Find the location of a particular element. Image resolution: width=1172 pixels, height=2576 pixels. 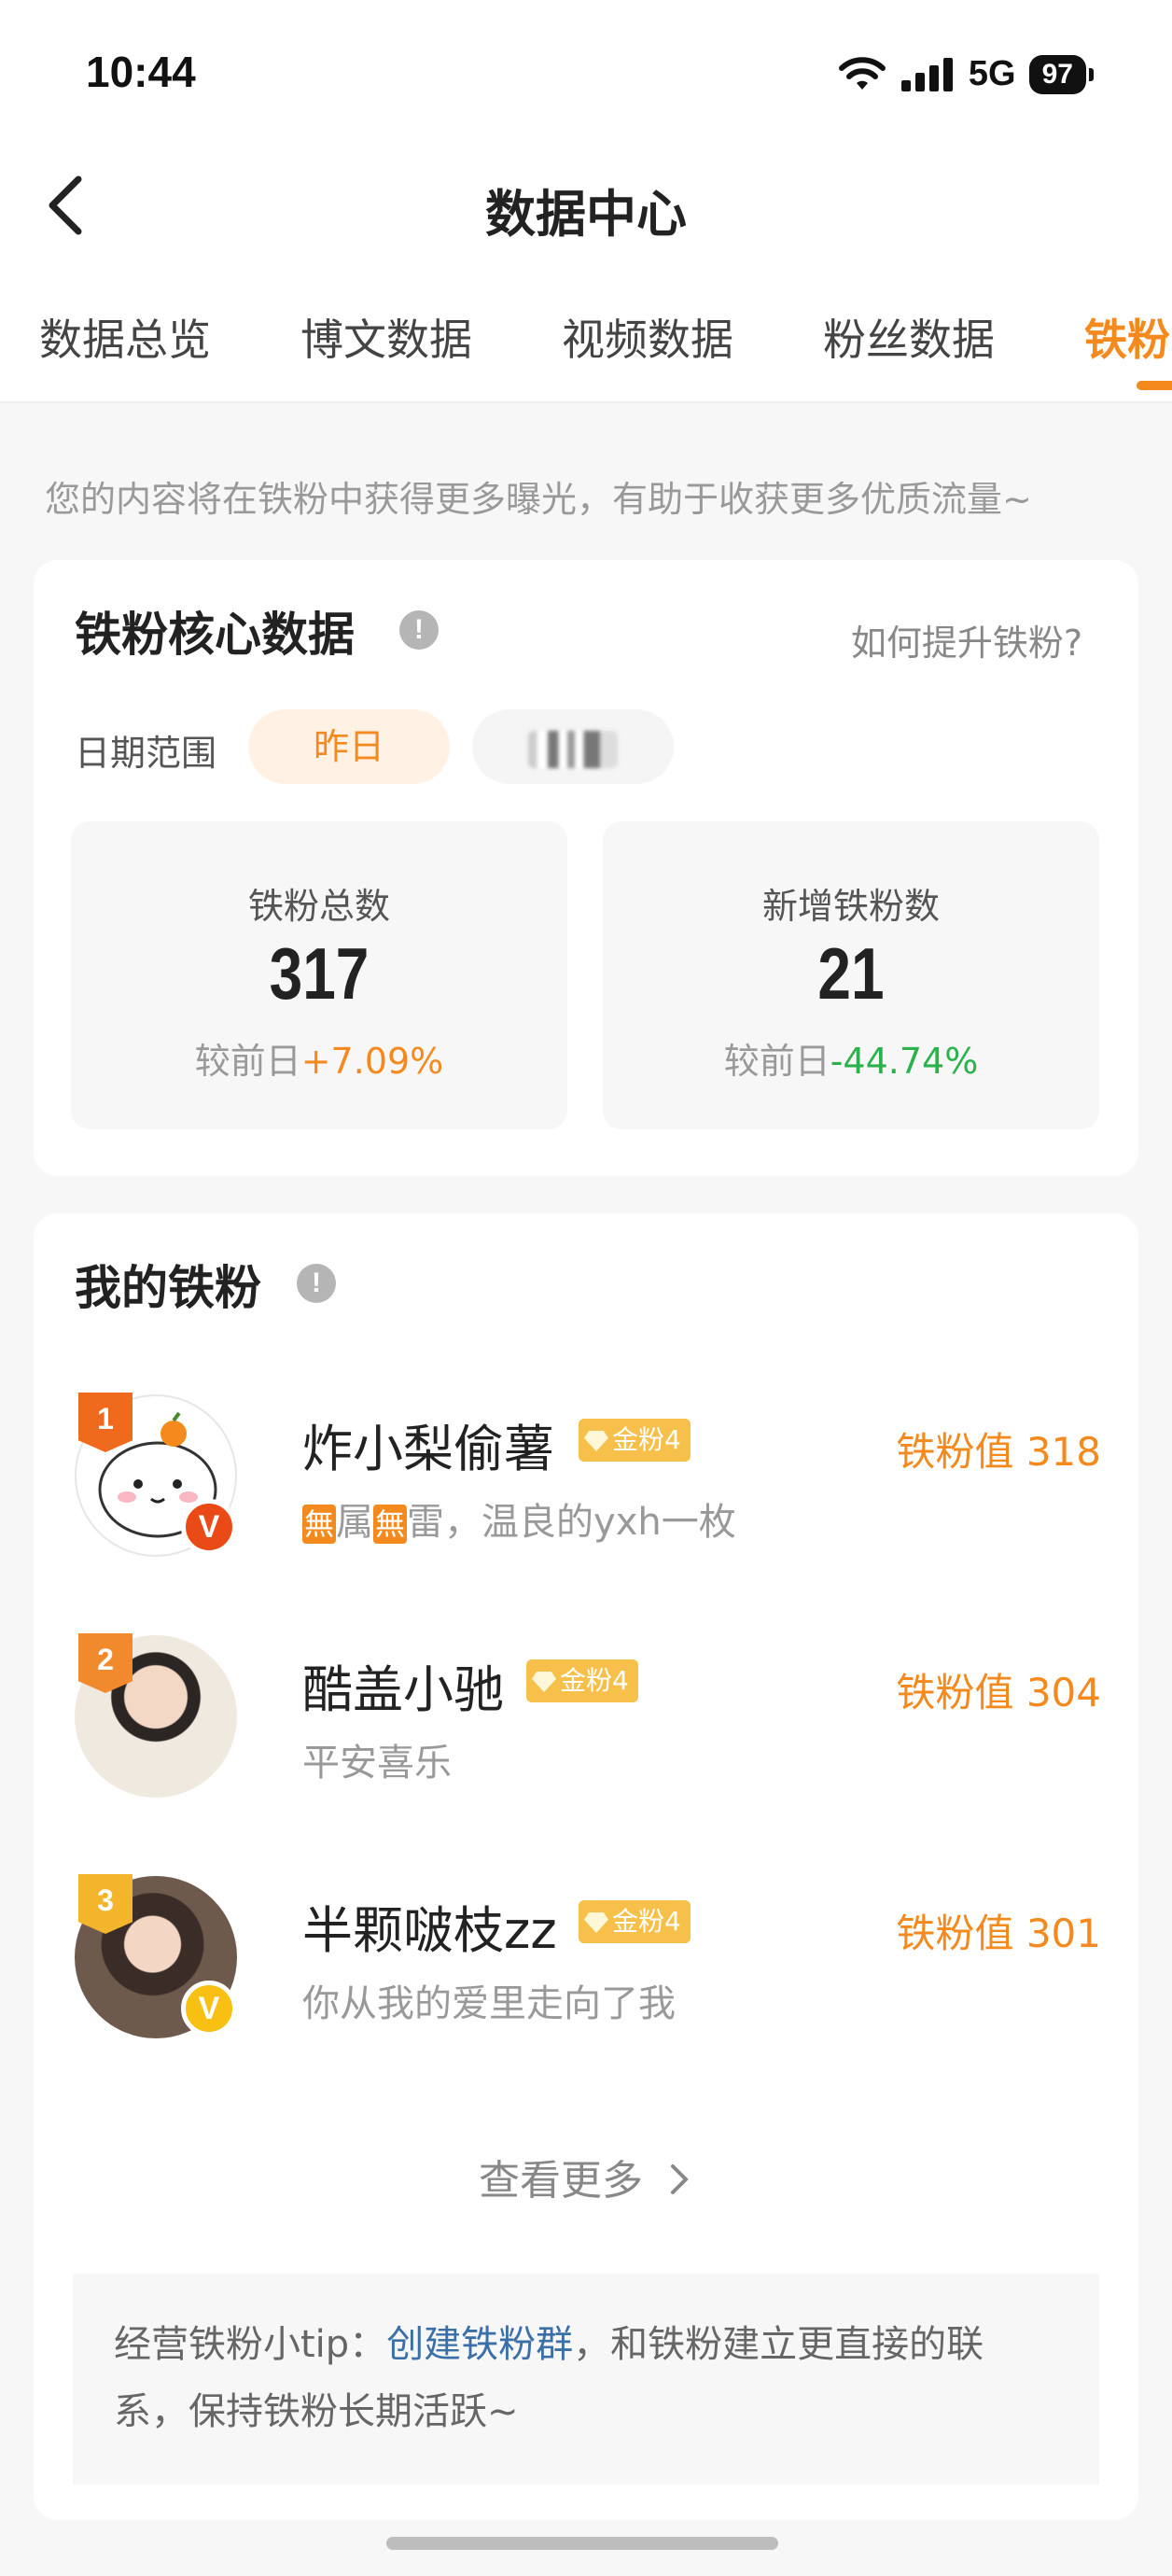

stat-new-fans: 新增铁粉数 21 较前日-44.74% is located at coordinates (851, 975).